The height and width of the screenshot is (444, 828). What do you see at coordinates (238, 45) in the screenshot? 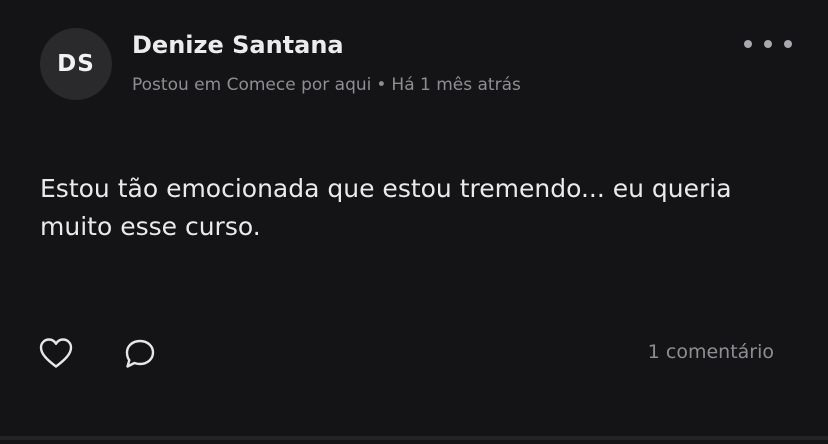
I see `author-name: Denize Santana` at bounding box center [238, 45].